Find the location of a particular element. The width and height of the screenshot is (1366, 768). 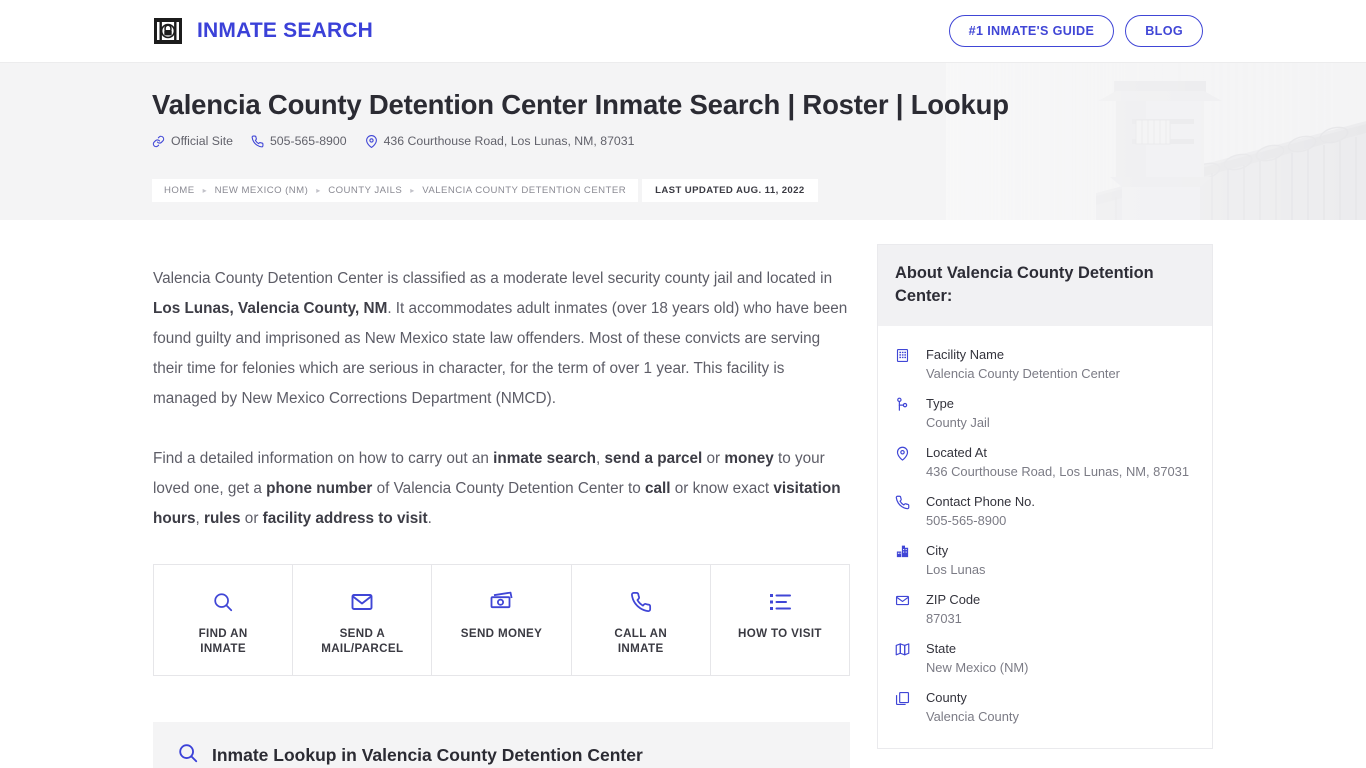

building-icon is located at coordinates (905, 364).